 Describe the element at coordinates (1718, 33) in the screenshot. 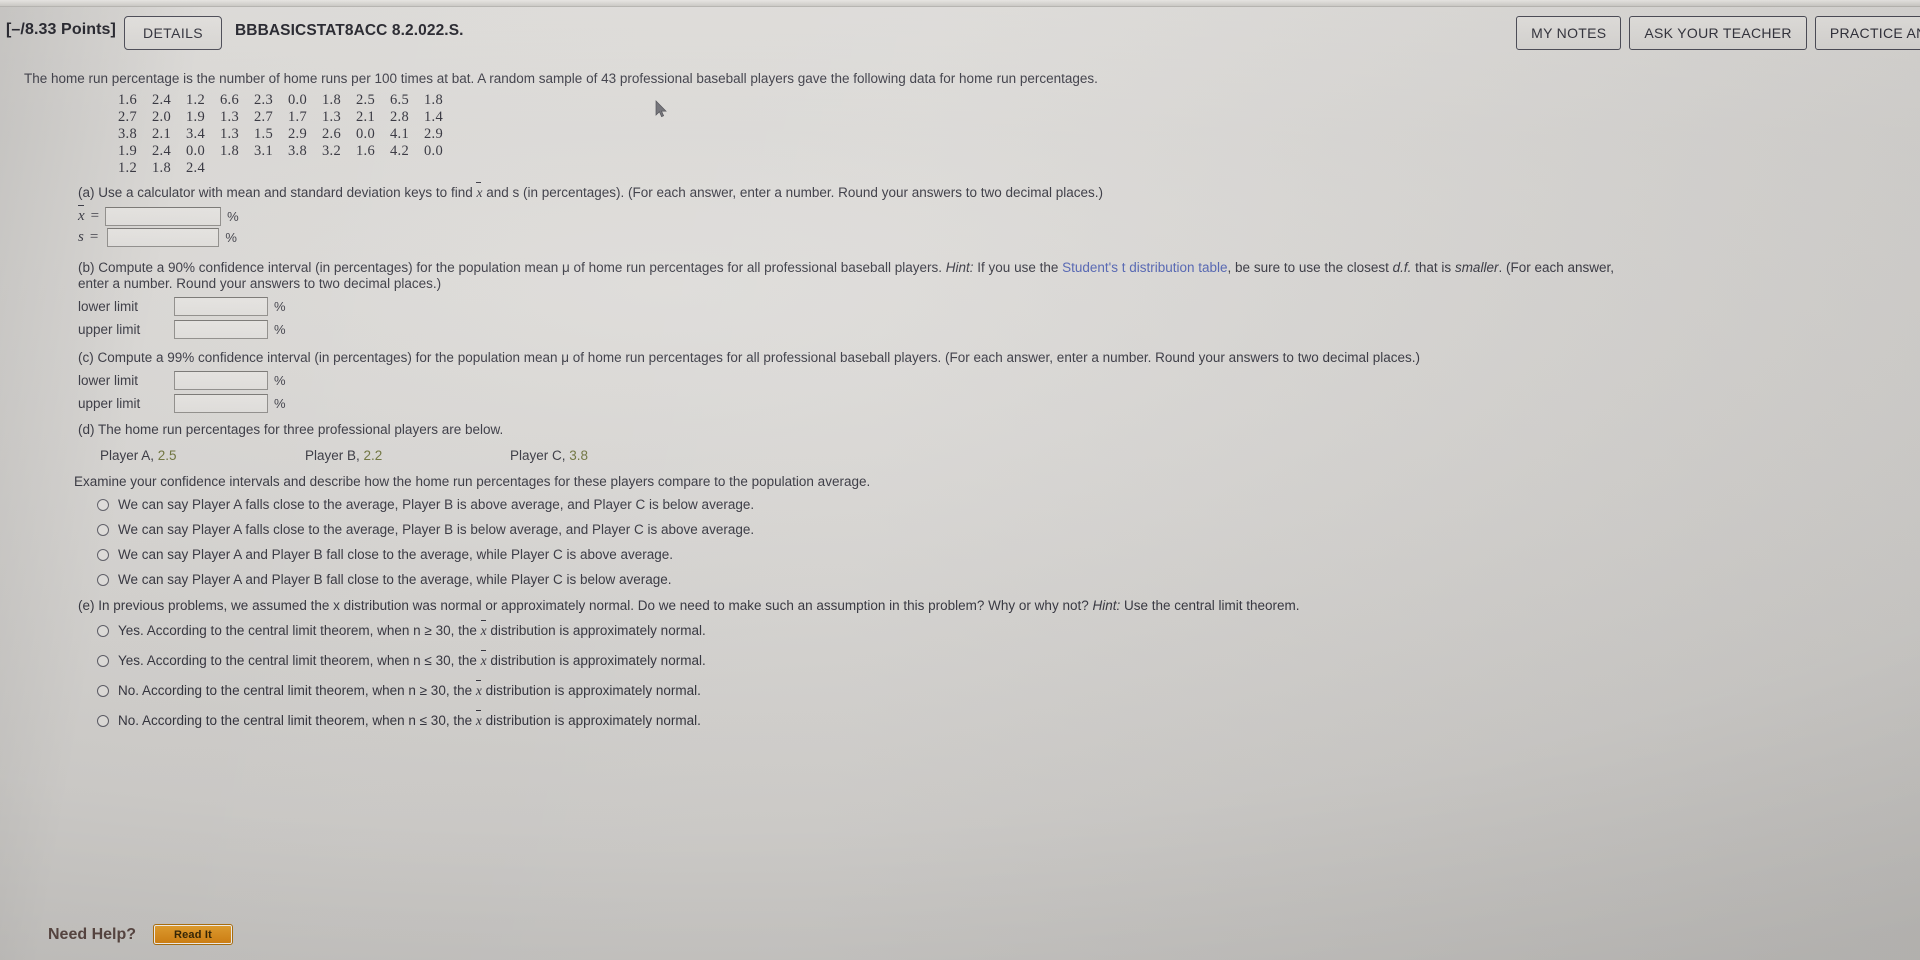

I see `ask-your-teacher-button: ASK YOUR TEACHER` at that location.